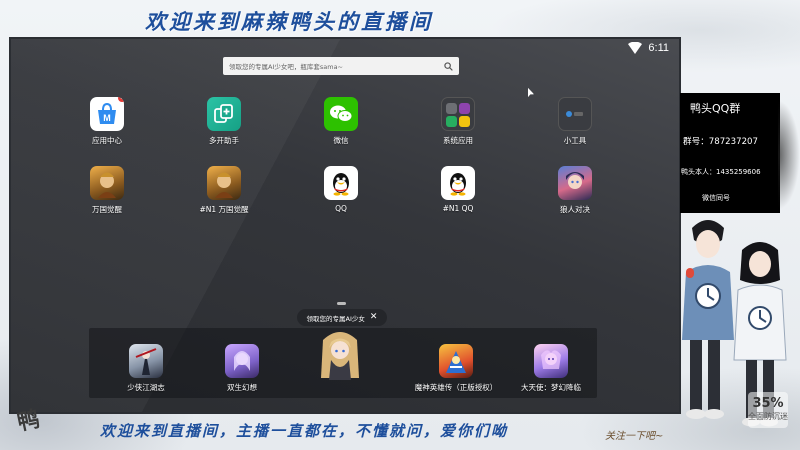 This screenshot has height=450, width=800. What do you see at coordinates (456, 387) in the screenshot?
I see `app-label: 魔神英雄传（正版授权）` at bounding box center [456, 387].